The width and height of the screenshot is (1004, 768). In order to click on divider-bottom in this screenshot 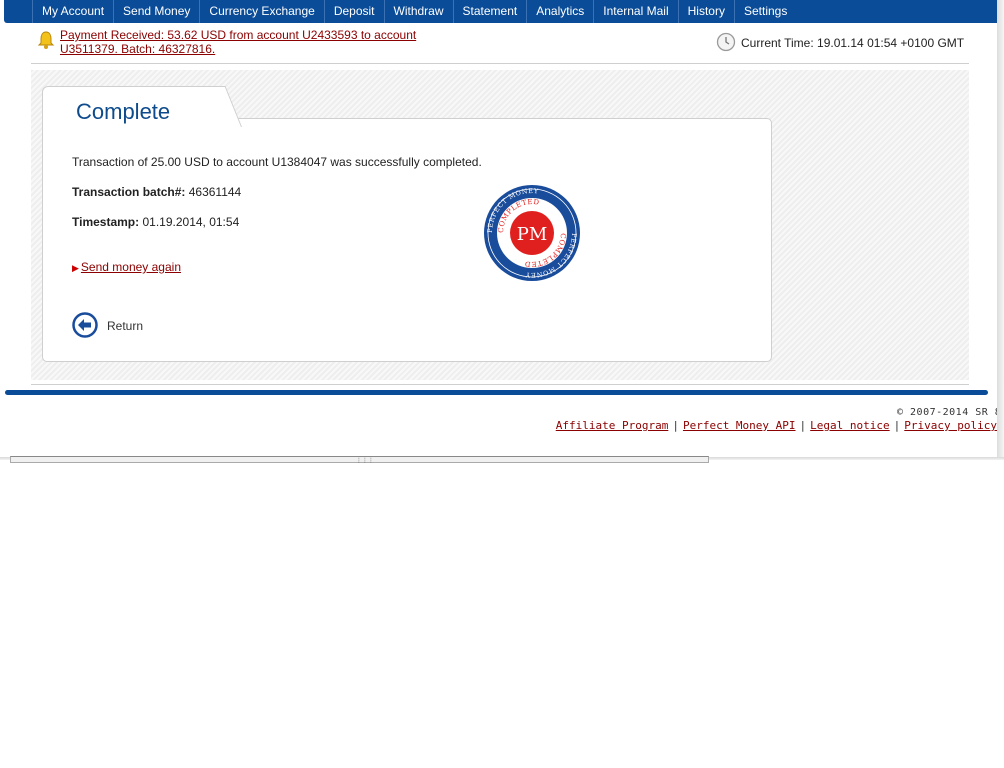, I will do `click(500, 384)`.